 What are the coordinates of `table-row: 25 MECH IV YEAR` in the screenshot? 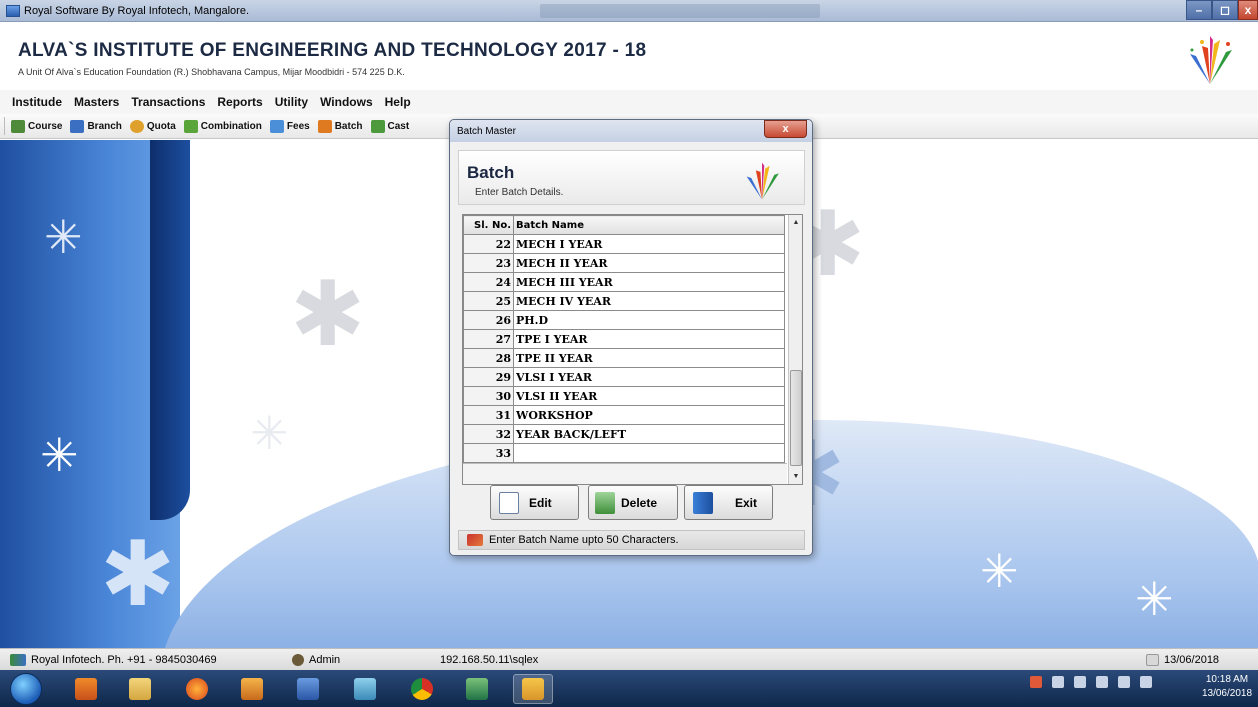 It's located at (624, 301).